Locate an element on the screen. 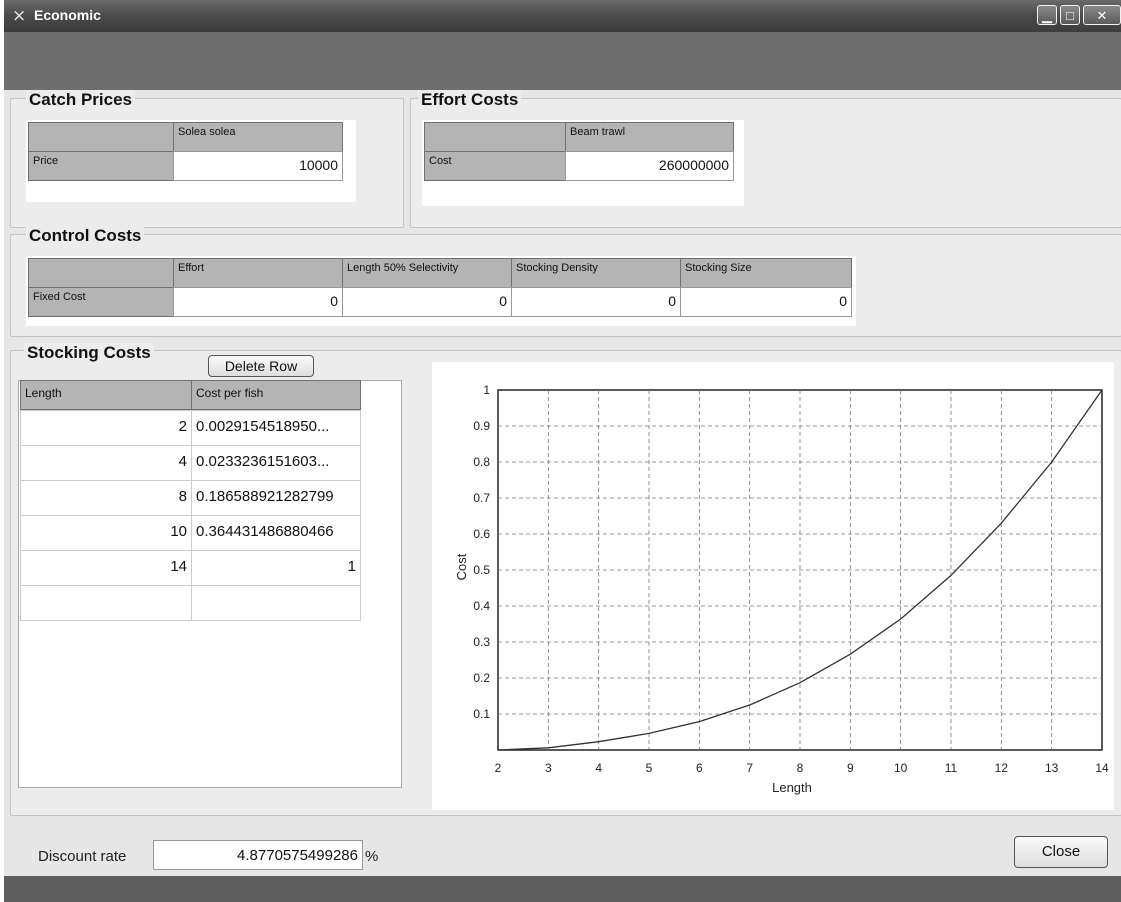 The width and height of the screenshot is (1121, 902). stocking-row-length-cell: 14 is located at coordinates (106, 568).